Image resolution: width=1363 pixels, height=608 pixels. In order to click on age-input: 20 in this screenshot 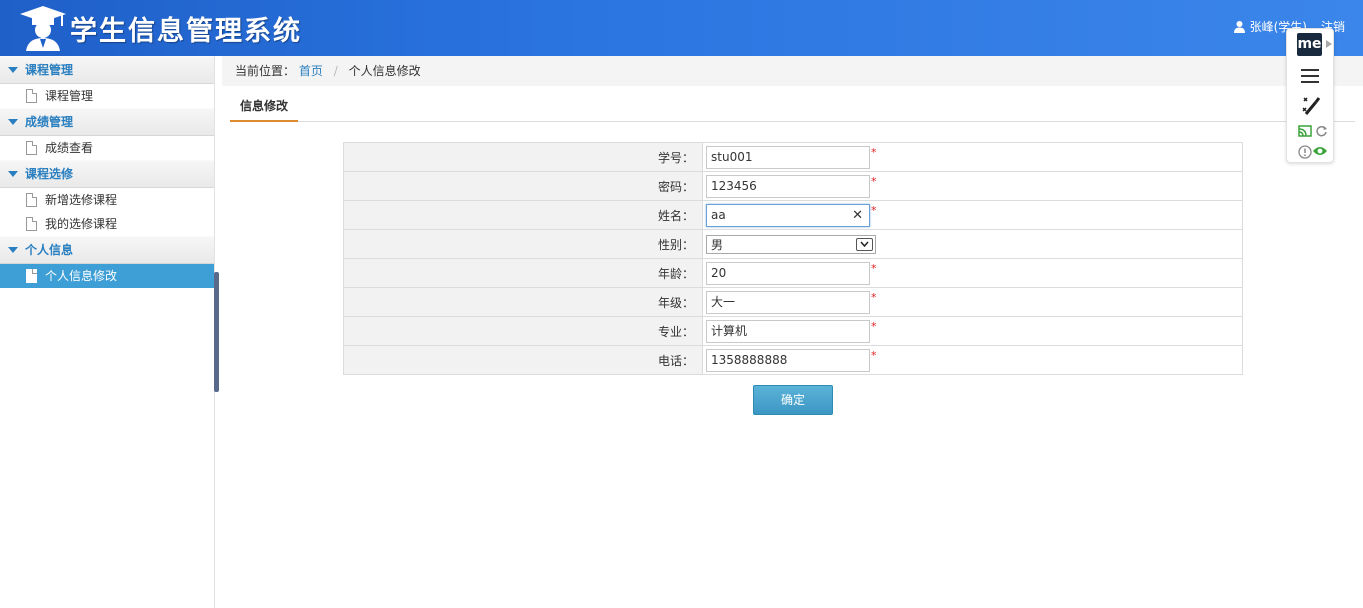, I will do `click(788, 273)`.